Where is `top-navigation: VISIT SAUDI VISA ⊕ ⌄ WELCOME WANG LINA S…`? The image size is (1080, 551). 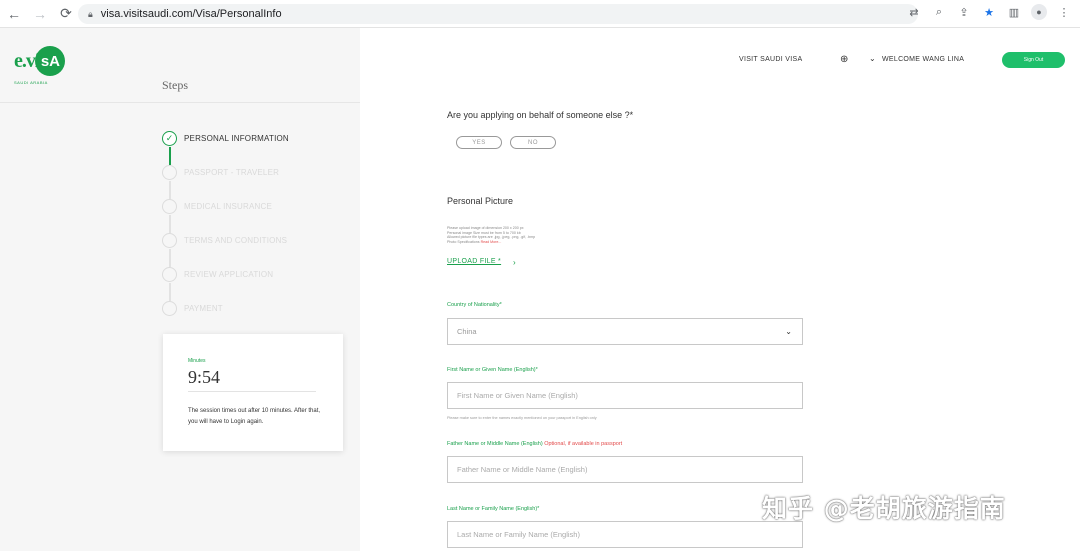
top-navigation: VISIT SAUDI VISA ⊕ ⌄ WELCOME WANG LINA S… is located at coordinates (720, 58).